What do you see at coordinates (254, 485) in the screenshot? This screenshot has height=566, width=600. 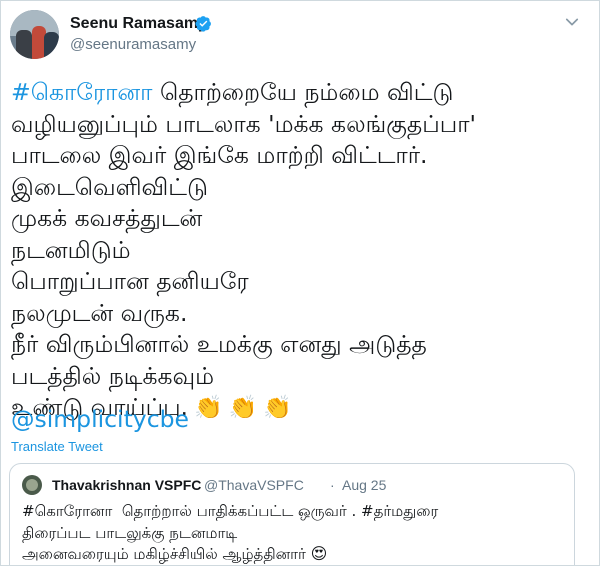 I see `quoted-author-handle: @ThavaVSPFC` at bounding box center [254, 485].